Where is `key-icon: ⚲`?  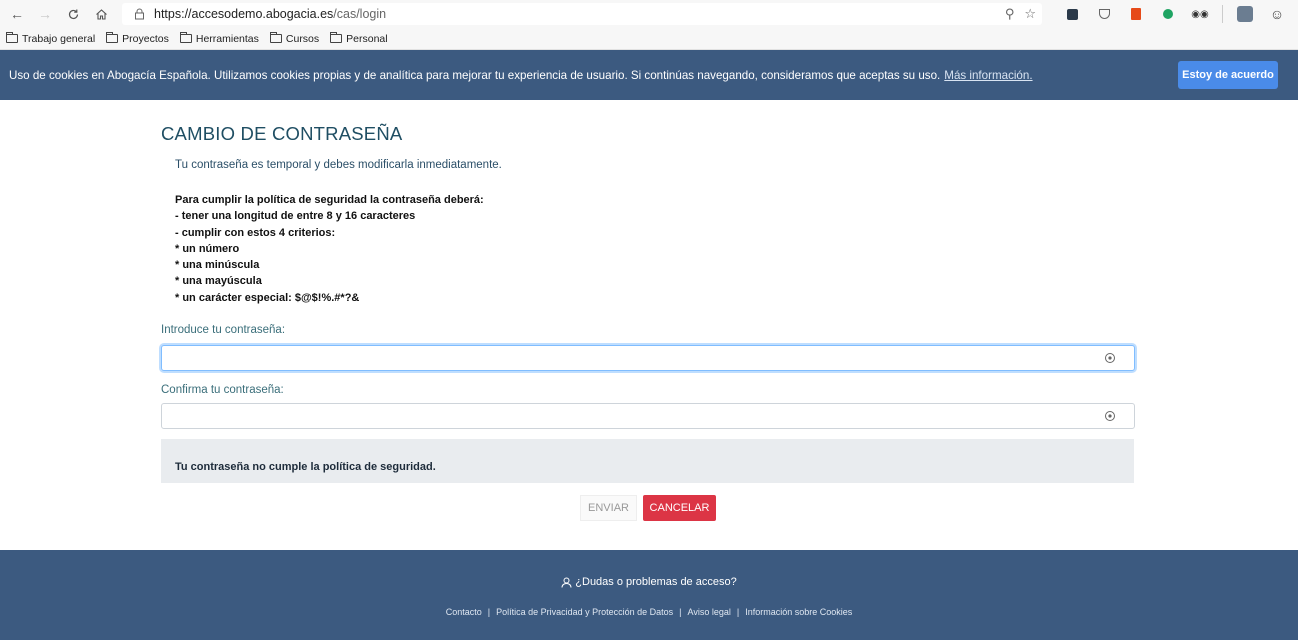
key-icon: ⚲ is located at coordinates (1010, 14).